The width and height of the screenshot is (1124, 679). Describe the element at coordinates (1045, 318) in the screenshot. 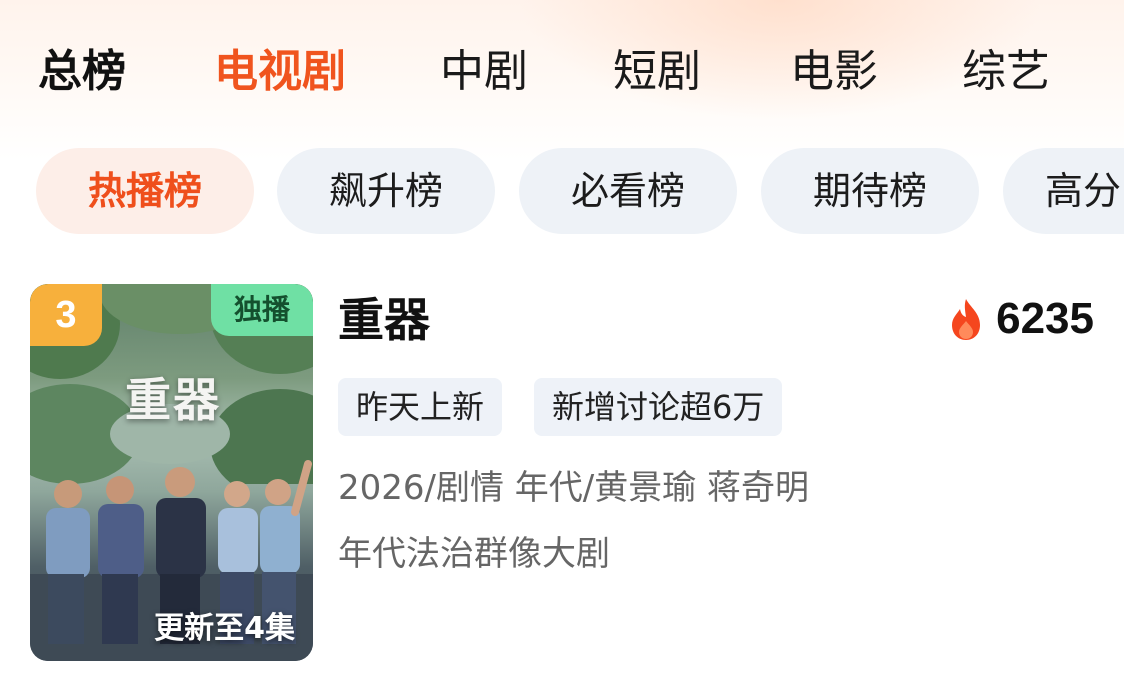

I see `heat-value: 6235` at that location.